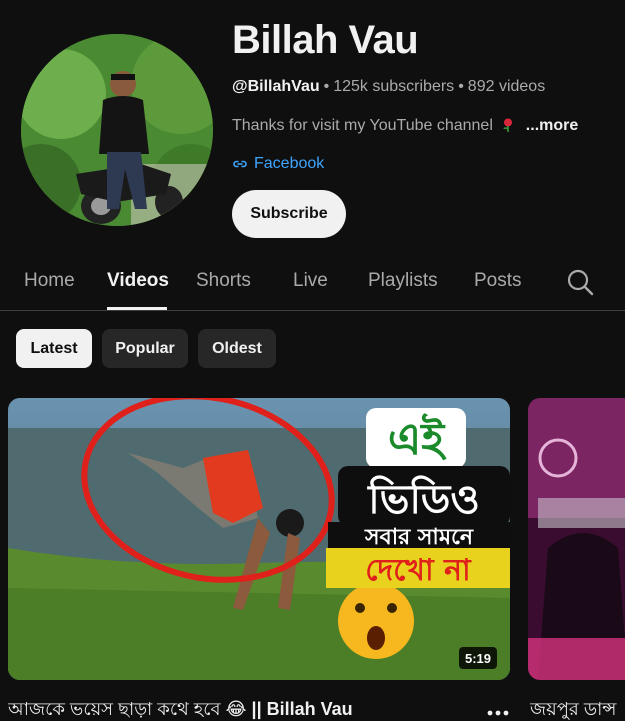  Describe the element at coordinates (114, 709) in the screenshot. I see `video-title-text: আজকে ভয়েস ছাড়া কথে হবে` at that location.